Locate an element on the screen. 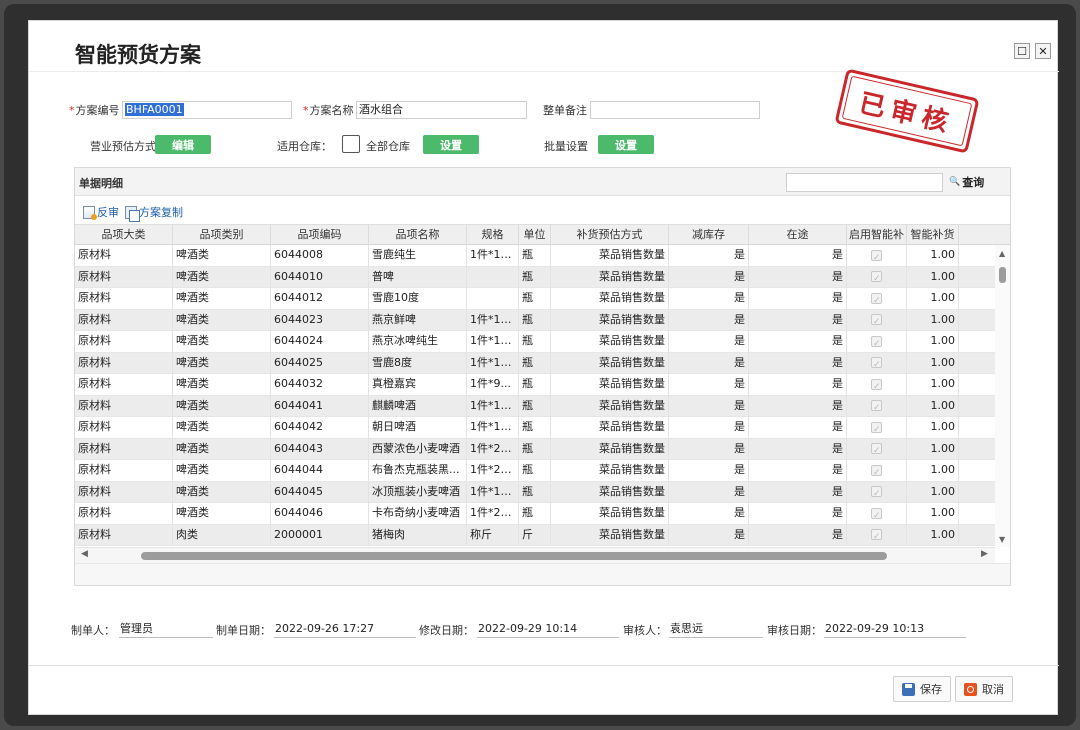  forecast-edit-button: 编辑 is located at coordinates (183, 144).